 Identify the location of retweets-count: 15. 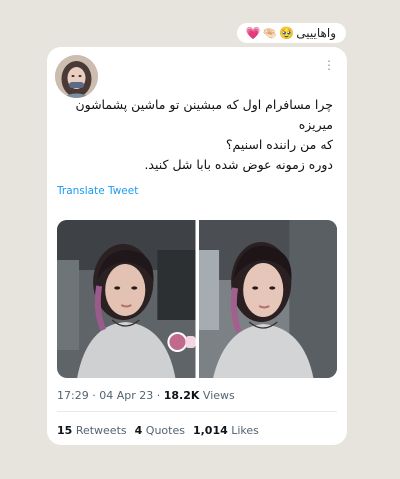
(65, 430).